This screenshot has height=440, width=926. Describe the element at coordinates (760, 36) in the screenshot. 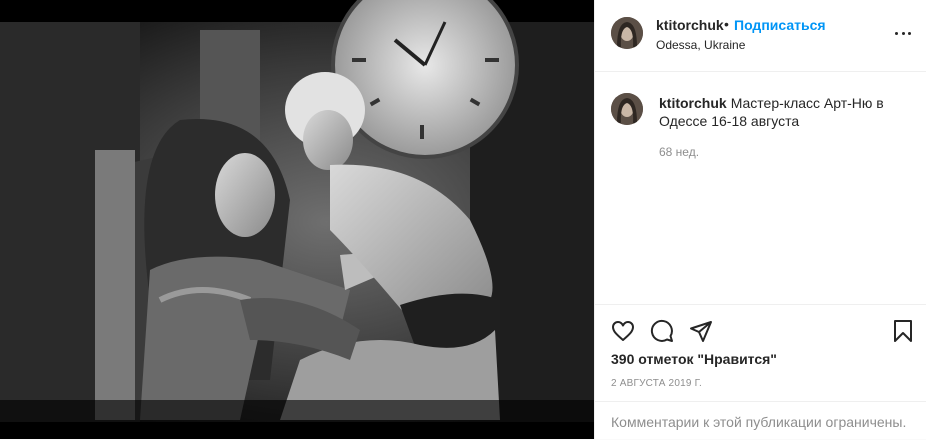

I see `post-header: ktitorchuk • Подписаться Odessa, Ukraine` at that location.